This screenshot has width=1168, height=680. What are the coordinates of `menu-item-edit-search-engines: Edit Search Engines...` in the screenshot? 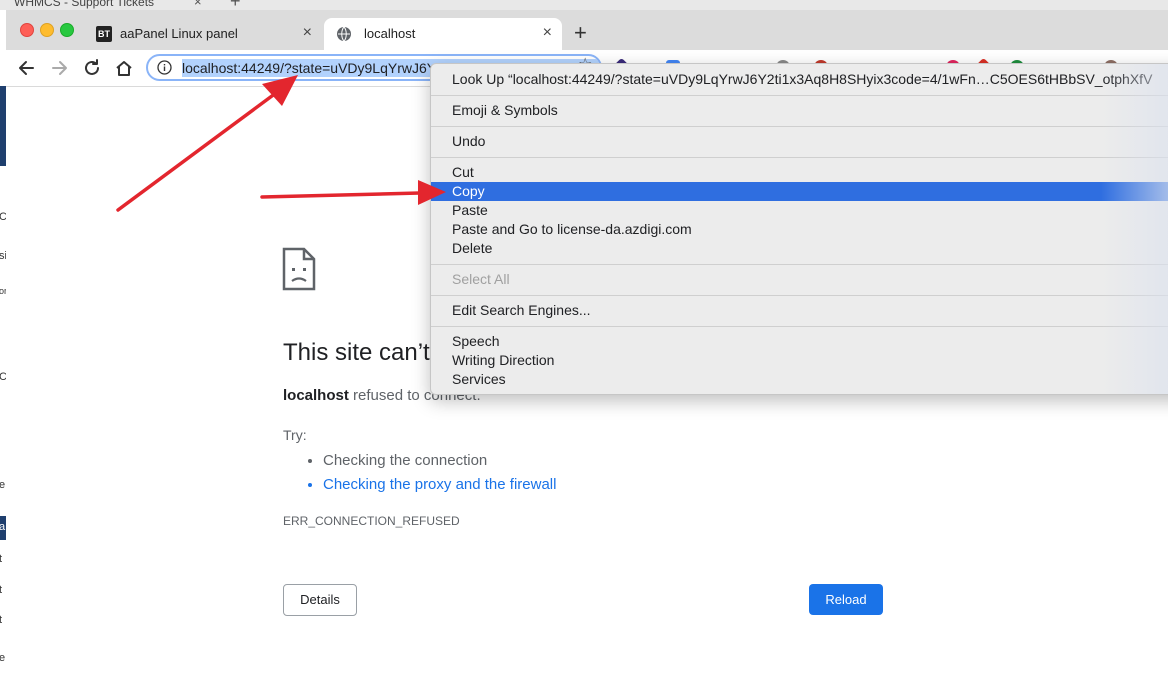 It's located at (799, 310).